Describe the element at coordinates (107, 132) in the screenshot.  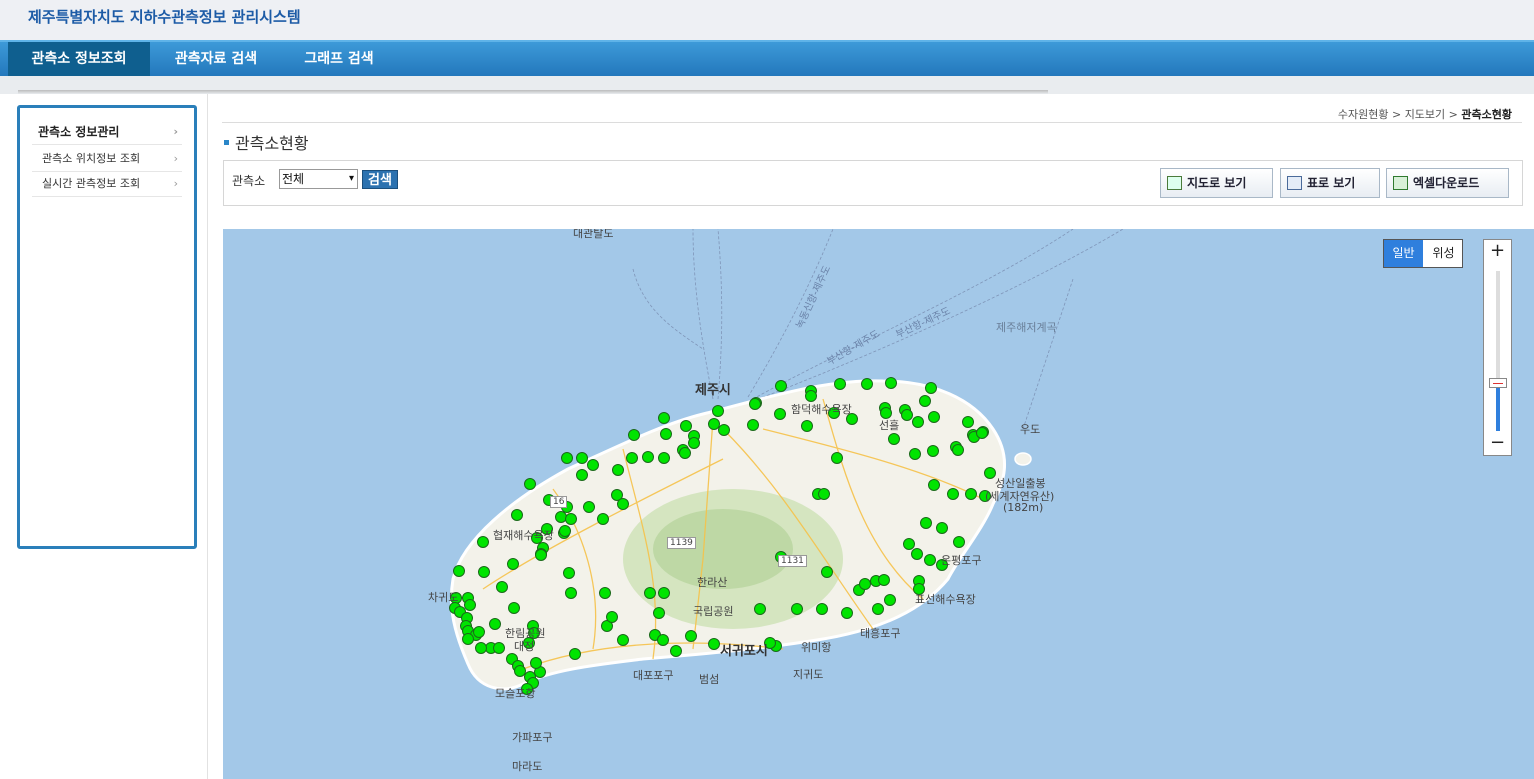
I see `sidebar-item-station-management: 관측소 정보관리 ›` at that location.